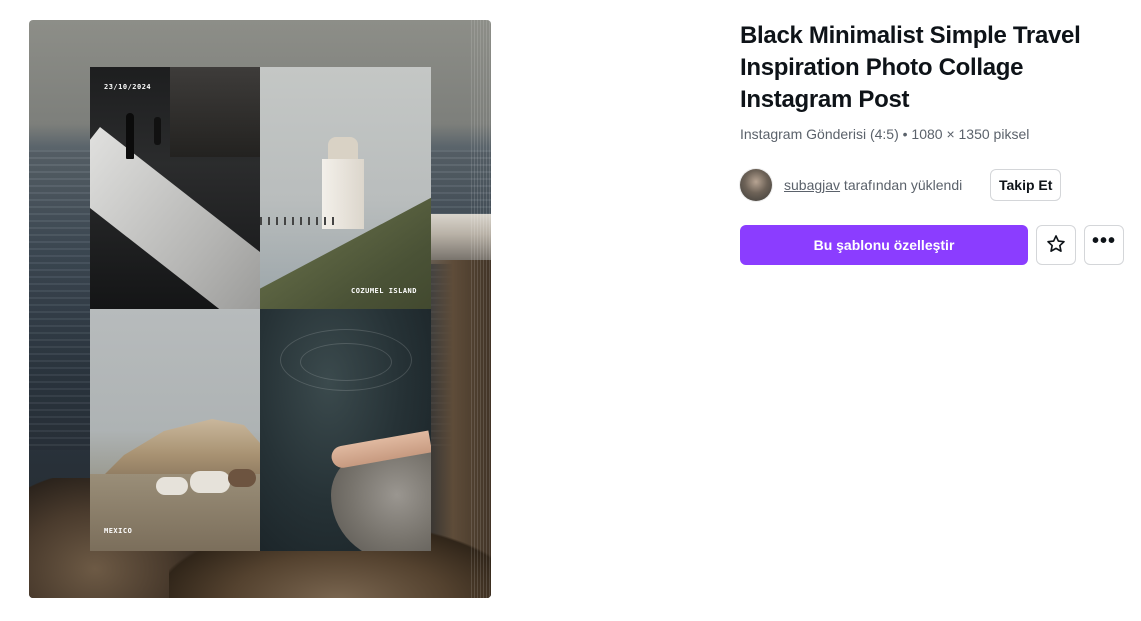 This screenshot has width=1141, height=621. What do you see at coordinates (884, 245) in the screenshot?
I see `customize-template-button: Bu şablonu özelleştir` at bounding box center [884, 245].